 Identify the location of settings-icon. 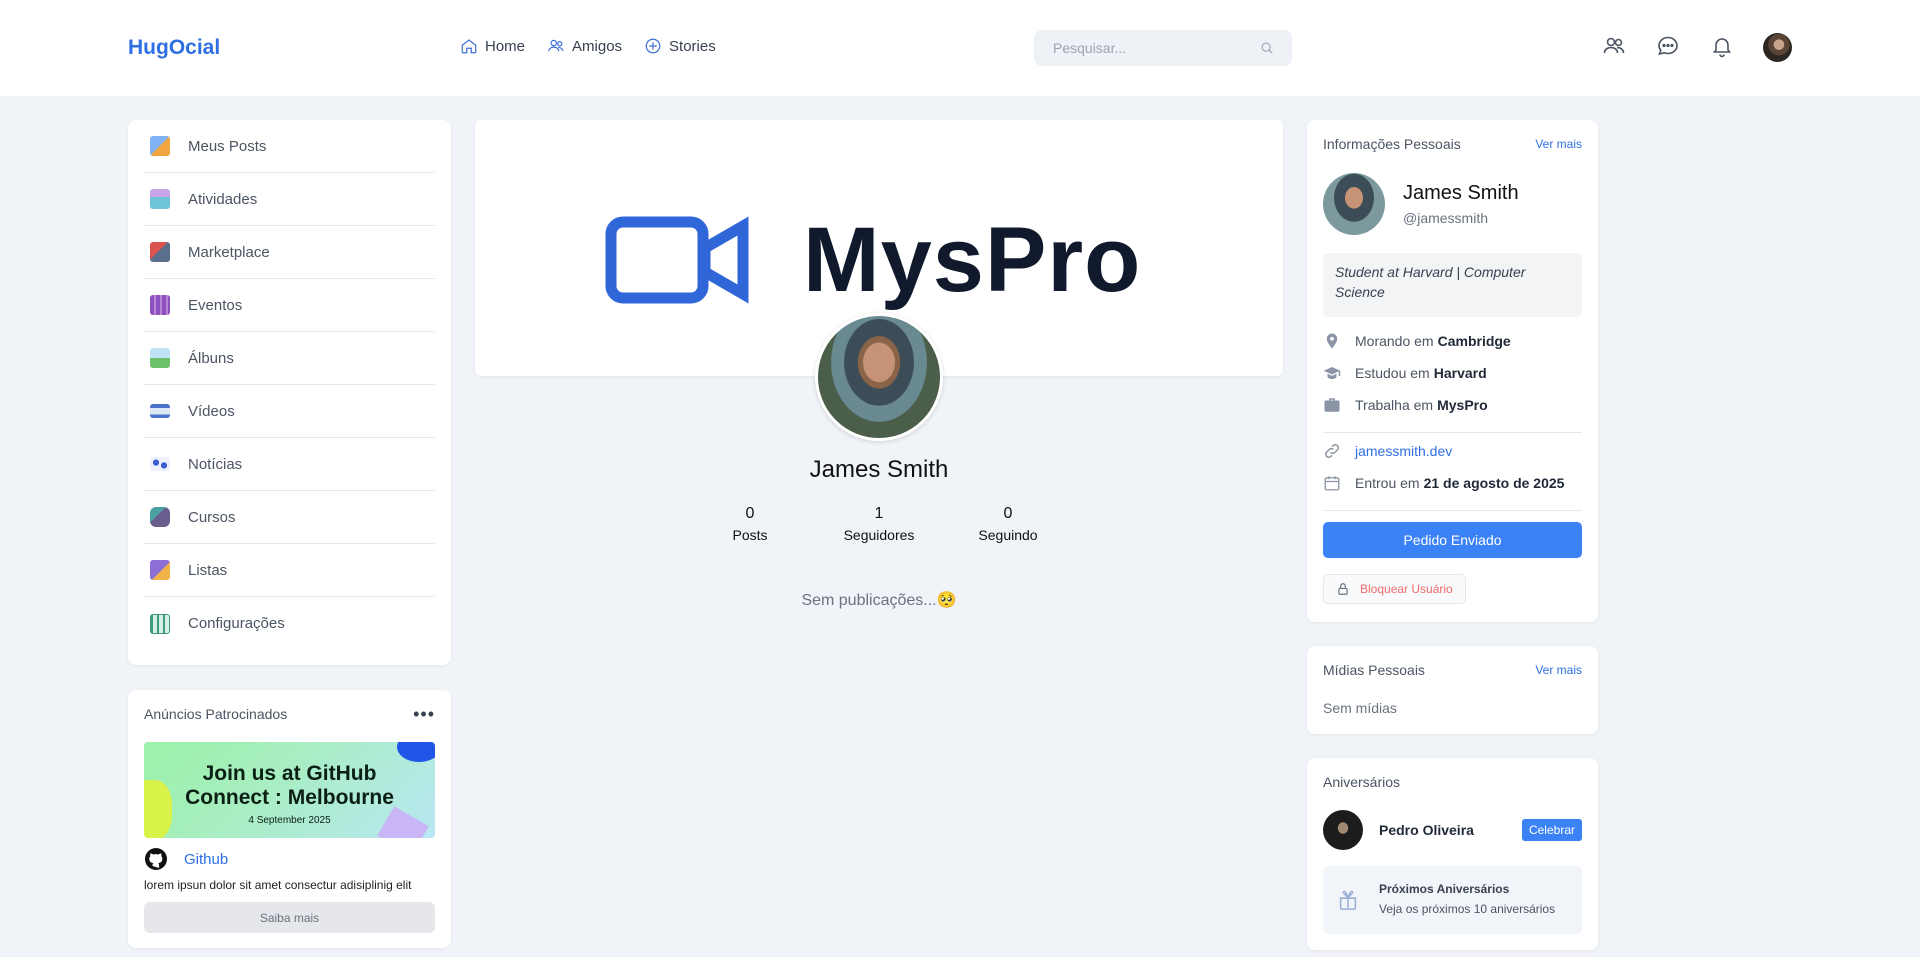
(160, 623).